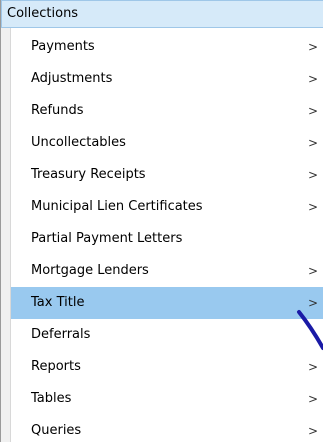 This screenshot has height=442, width=323. I want to click on menu-item-partial-payment-letters: Partial Payment Letters, so click(167, 239).